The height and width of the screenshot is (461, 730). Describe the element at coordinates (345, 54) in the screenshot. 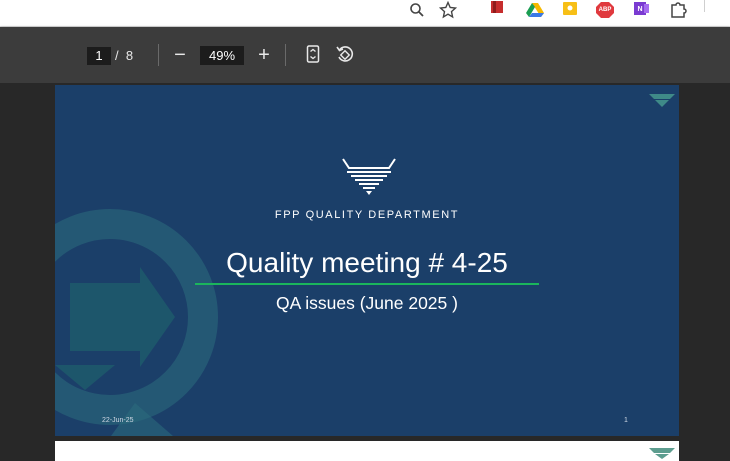

I see `rotate-icon` at that location.